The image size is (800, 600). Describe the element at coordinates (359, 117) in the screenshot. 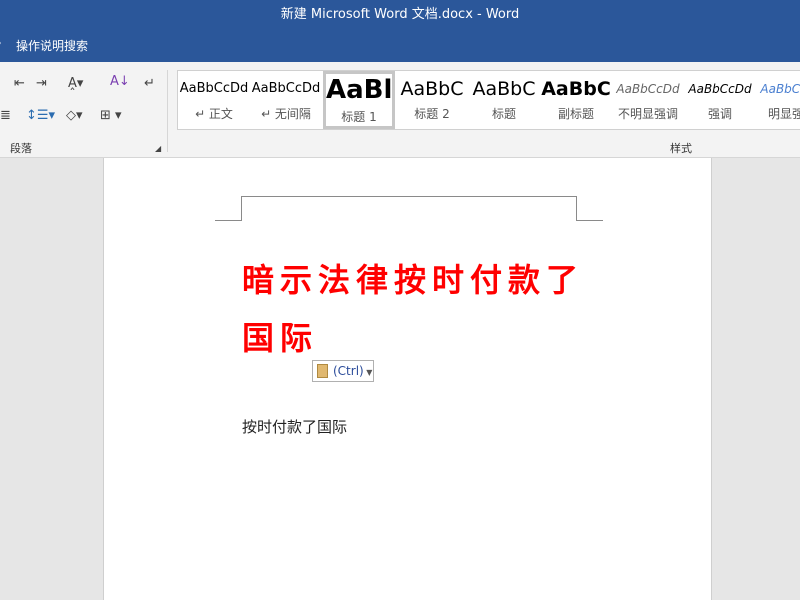

I see `style-label: 标题 1` at that location.